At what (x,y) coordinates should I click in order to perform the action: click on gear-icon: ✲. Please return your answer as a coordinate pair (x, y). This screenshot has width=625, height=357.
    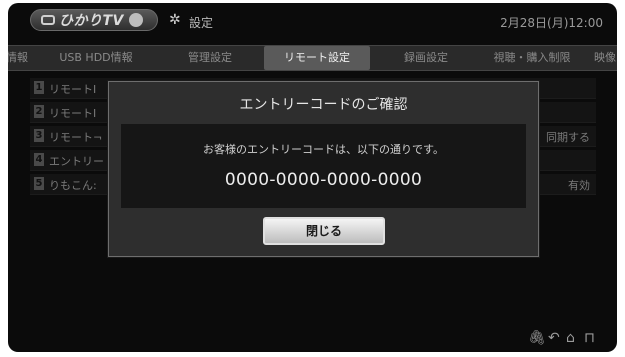
    Looking at the image, I should click on (175, 20).